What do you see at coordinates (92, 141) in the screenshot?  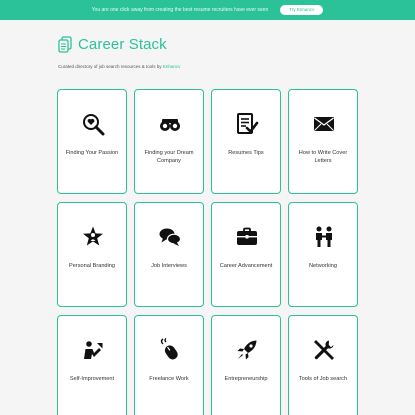 I see `card-finding-your-passion: Finding Your Passion` at bounding box center [92, 141].